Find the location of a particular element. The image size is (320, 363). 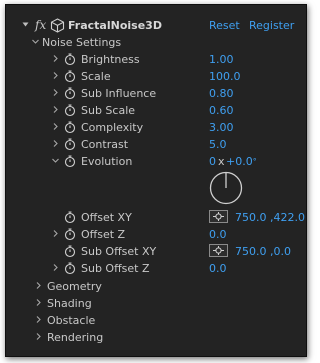

param-row-scale: Scale 100.0 is located at coordinates (156, 76).